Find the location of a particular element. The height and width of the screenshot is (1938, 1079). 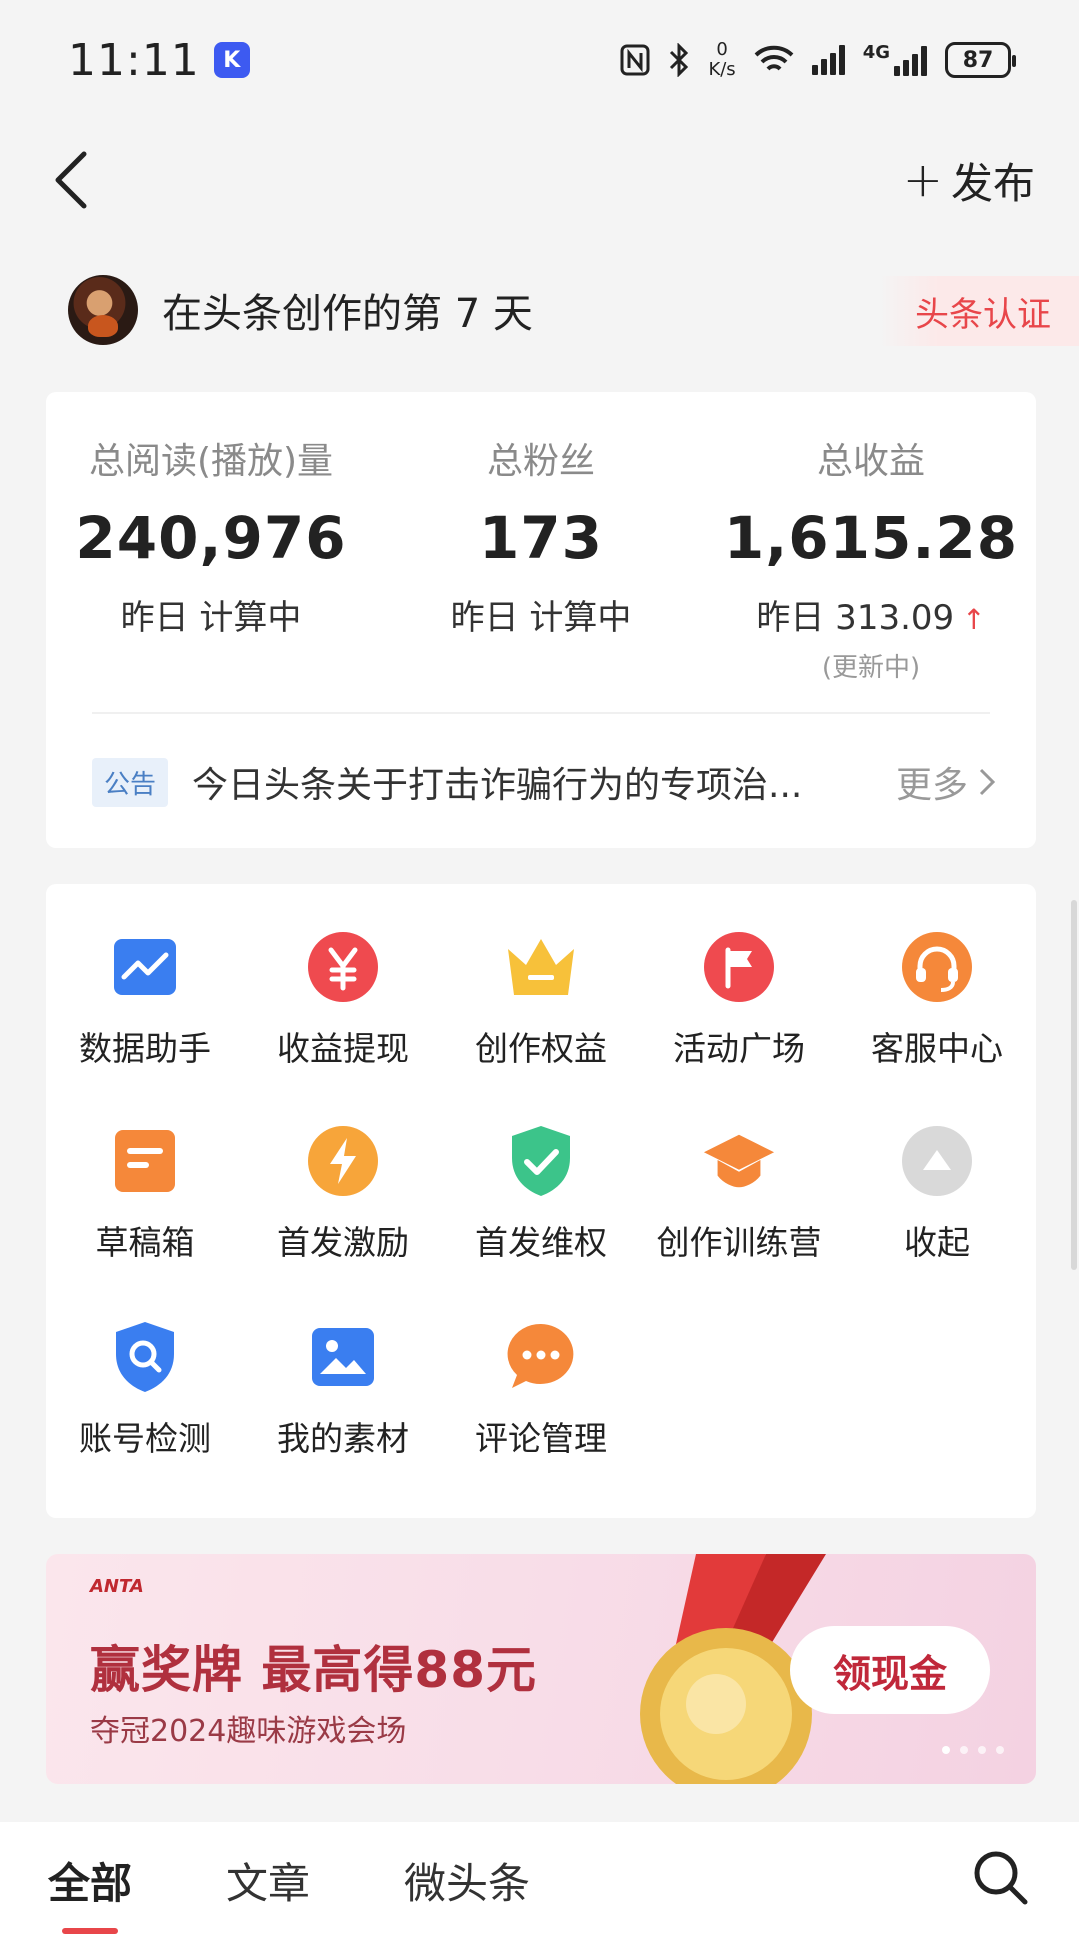

stat-reads: 总阅读(播放)量 240,976 昨日 计算中 is located at coordinates (211, 535).